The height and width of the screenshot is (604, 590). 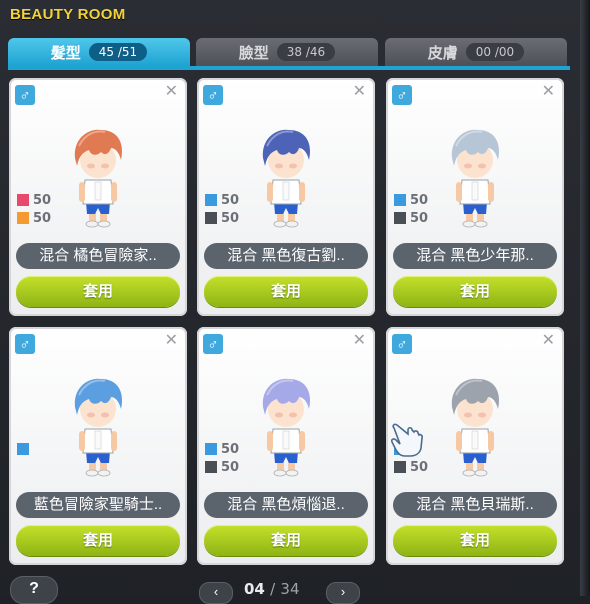 I want to click on tab-skin: 皮膚 00 /00, so click(x=476, y=52).